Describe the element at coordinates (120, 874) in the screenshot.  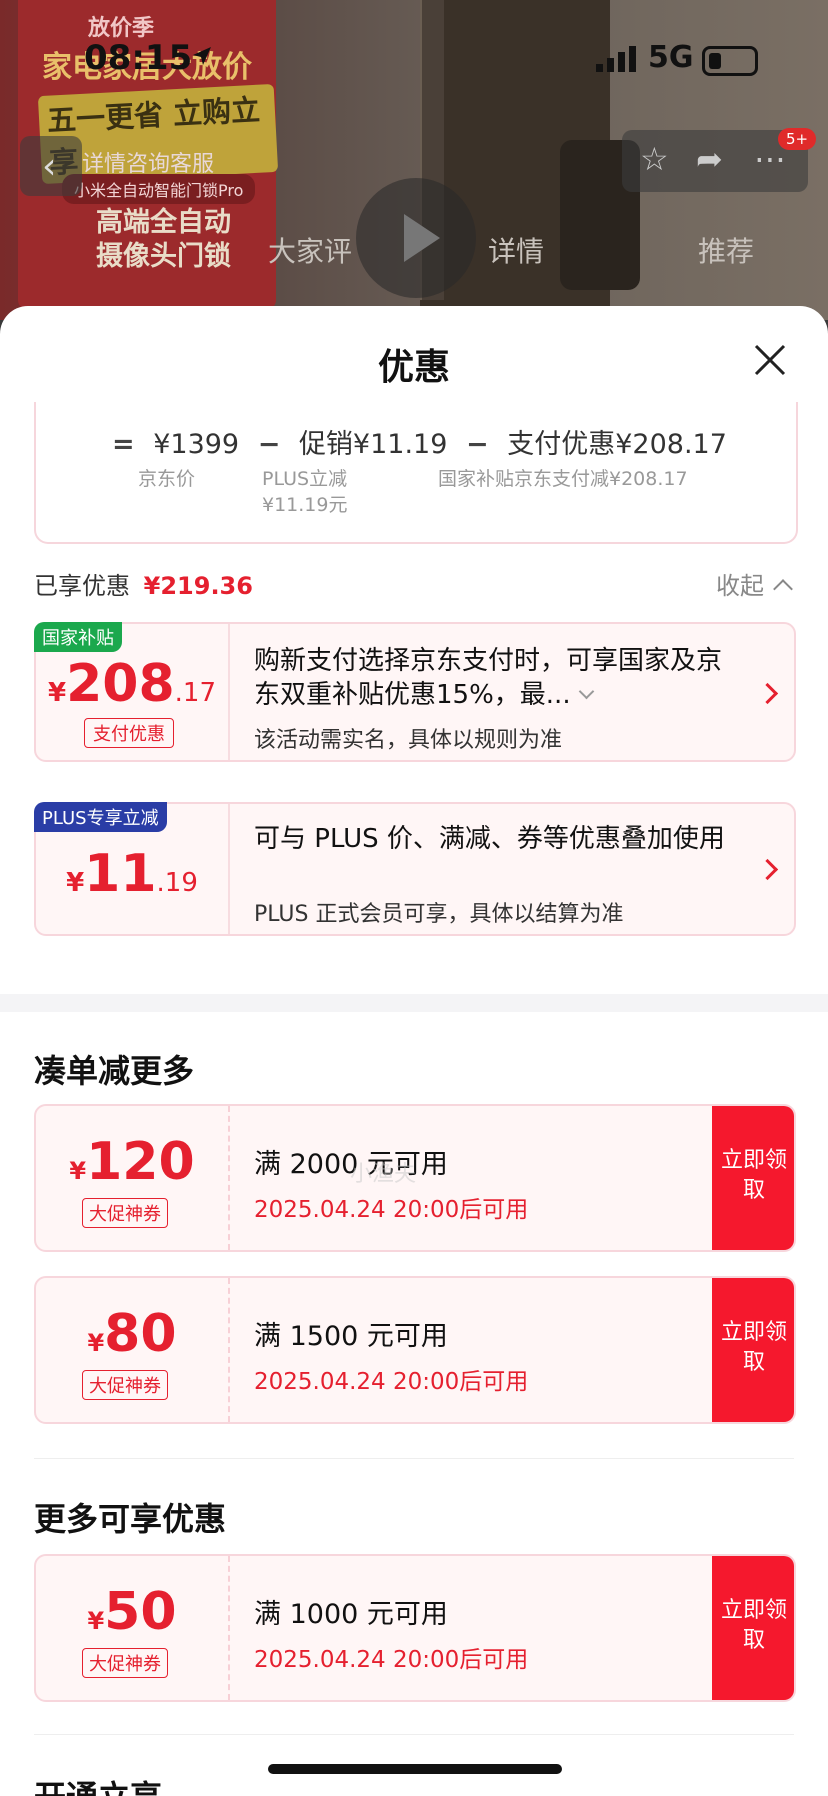
I see `amount-integer: 11` at that location.